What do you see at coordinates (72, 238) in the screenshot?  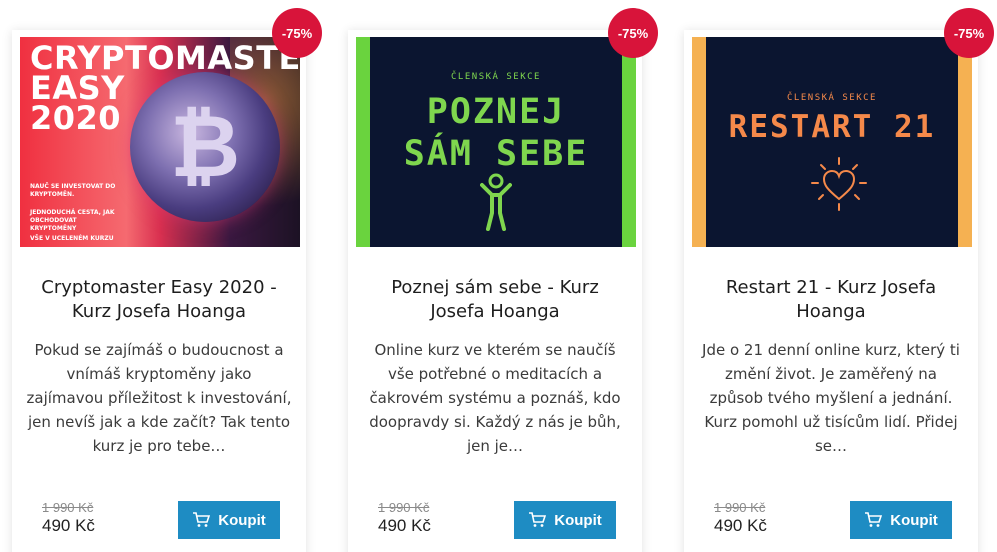 I see `image-text-3: VŠE V UCELENÉM KURZU` at bounding box center [72, 238].